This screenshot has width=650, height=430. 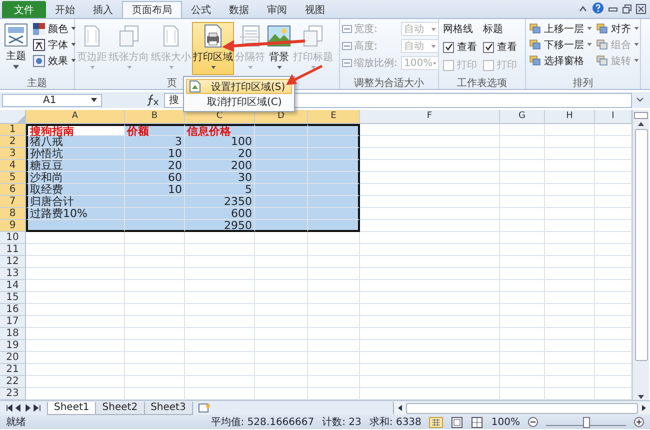 I want to click on row-header: 17, so click(x=13, y=322).